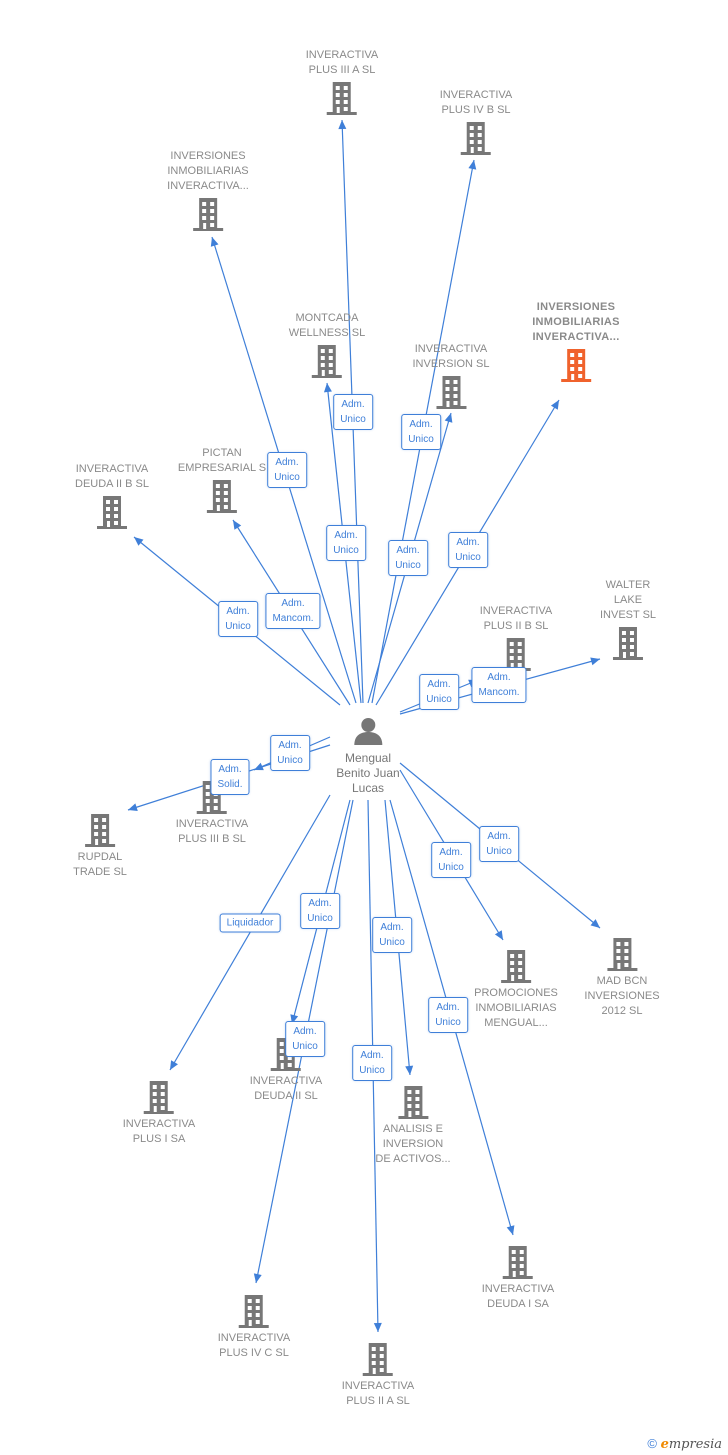  Describe the element at coordinates (100, 865) in the screenshot. I see `company-label: RUPDAL TRADE SL` at that location.